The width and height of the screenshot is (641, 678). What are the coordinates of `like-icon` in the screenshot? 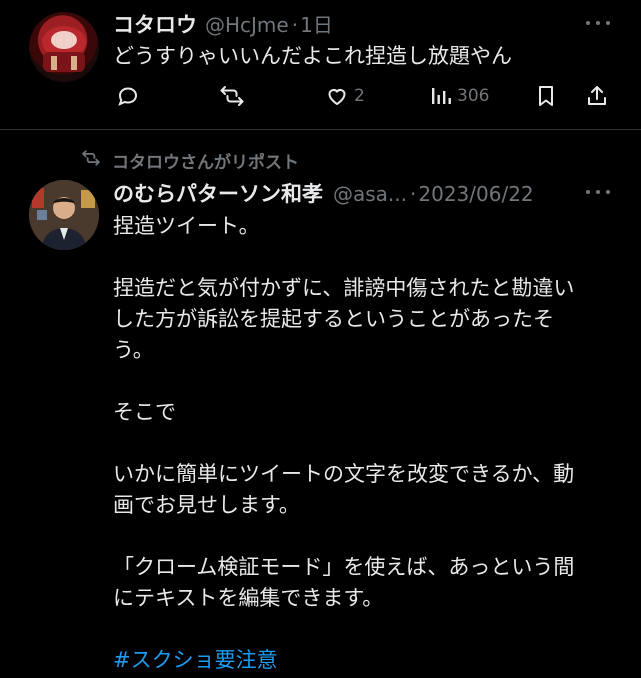 It's located at (337, 96).